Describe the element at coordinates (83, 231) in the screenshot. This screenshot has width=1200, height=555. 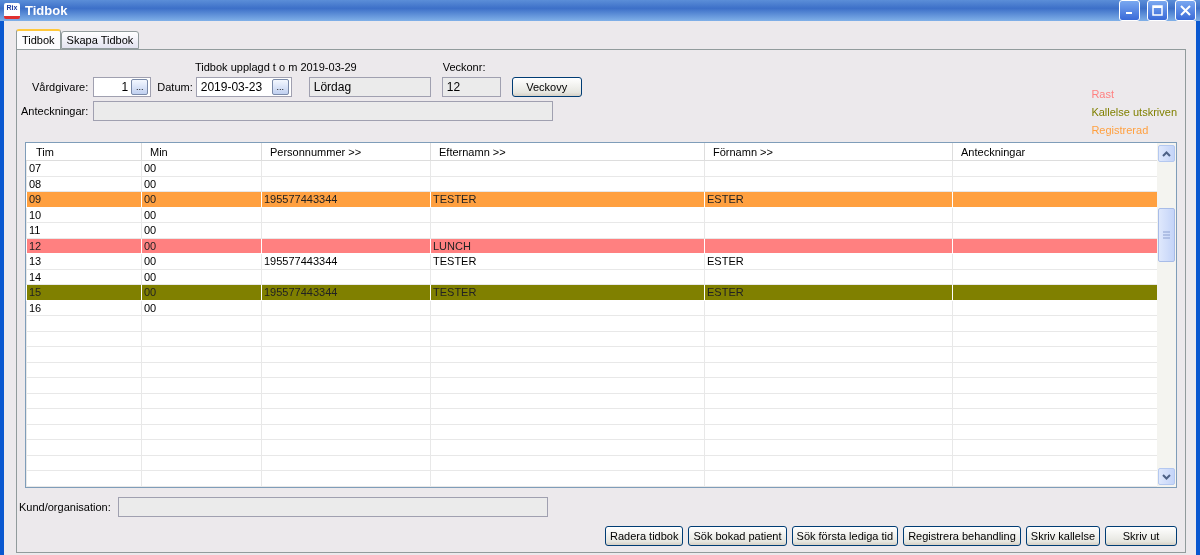
I see `table-cell: 11` at that location.